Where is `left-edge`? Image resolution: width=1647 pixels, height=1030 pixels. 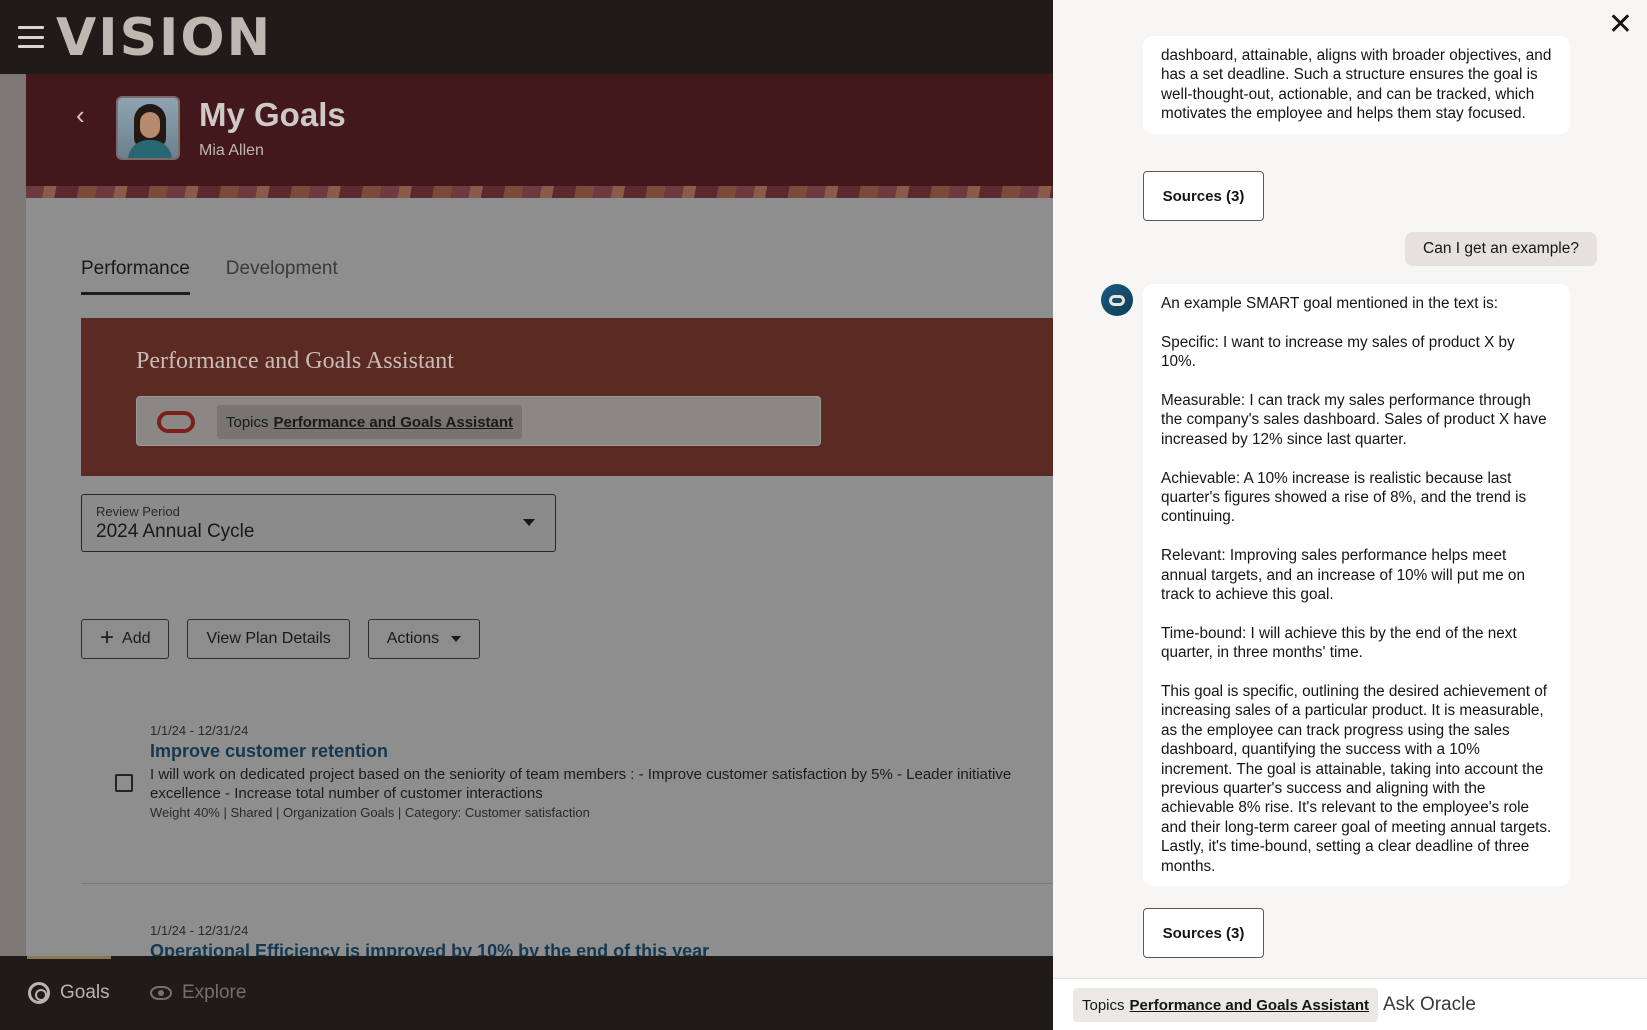 left-edge is located at coordinates (13, 515).